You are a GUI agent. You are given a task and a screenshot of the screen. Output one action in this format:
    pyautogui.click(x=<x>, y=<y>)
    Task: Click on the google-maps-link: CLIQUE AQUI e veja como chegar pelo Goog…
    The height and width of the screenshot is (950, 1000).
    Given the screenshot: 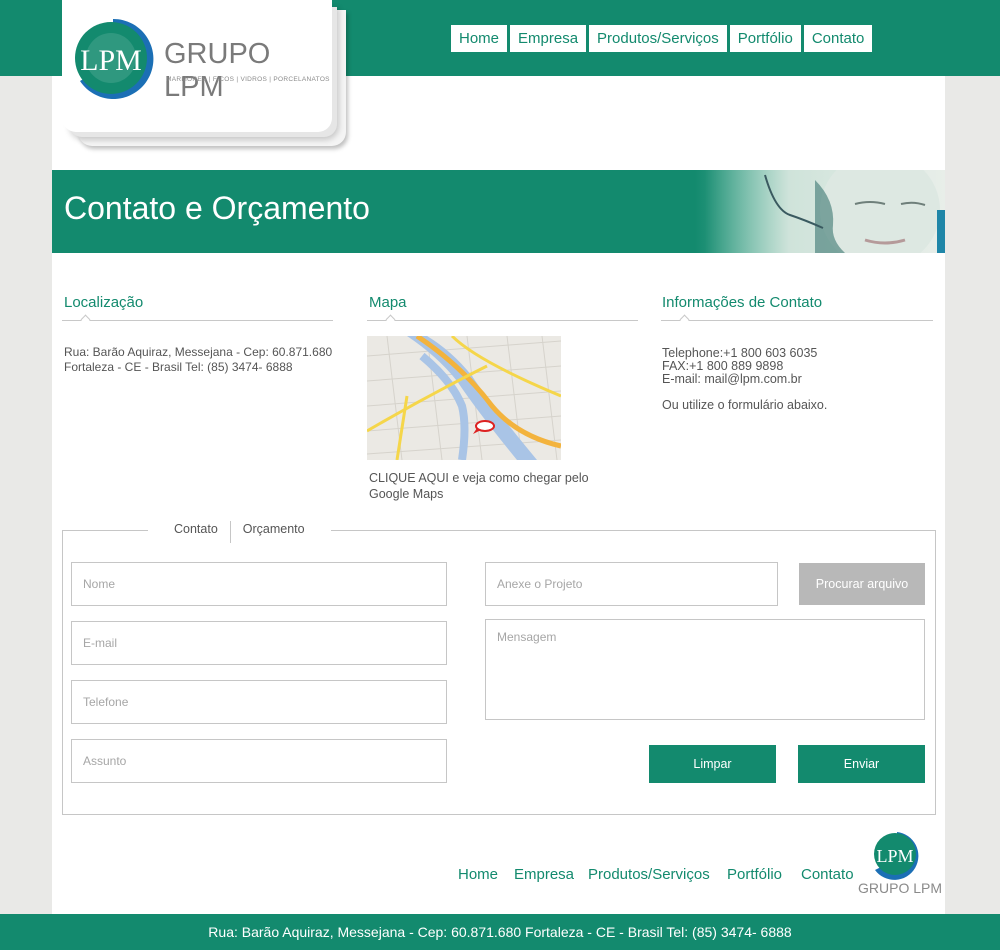 What is the action you would take?
    pyautogui.click(x=489, y=486)
    